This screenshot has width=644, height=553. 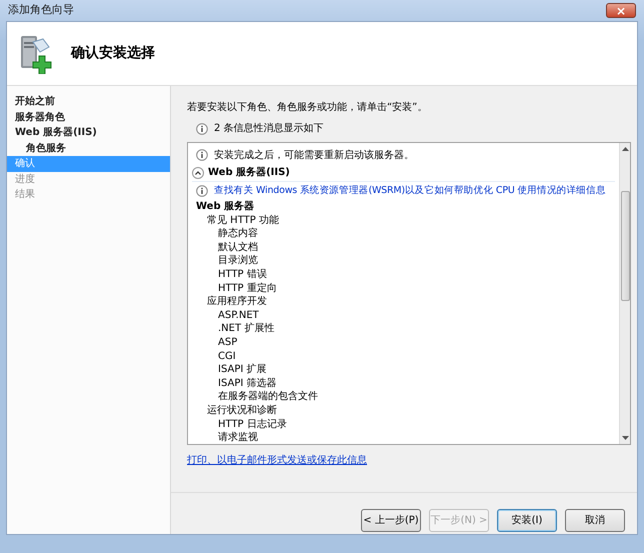 What do you see at coordinates (595, 520) in the screenshot?
I see `wizard-button: 取消` at bounding box center [595, 520].